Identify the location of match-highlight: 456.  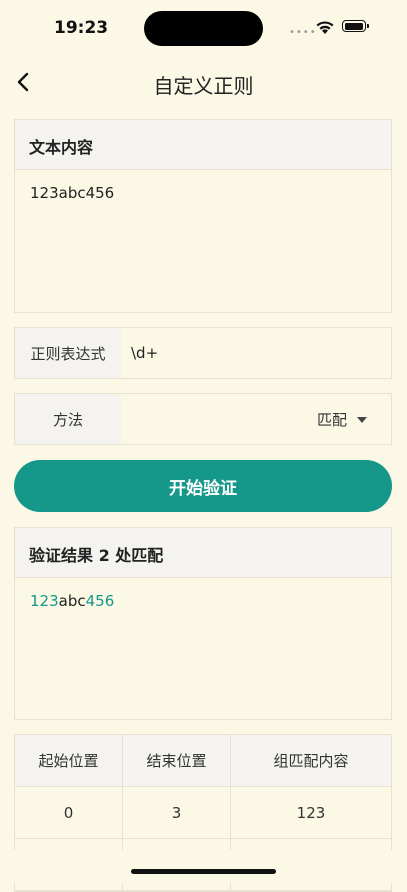
(100, 601).